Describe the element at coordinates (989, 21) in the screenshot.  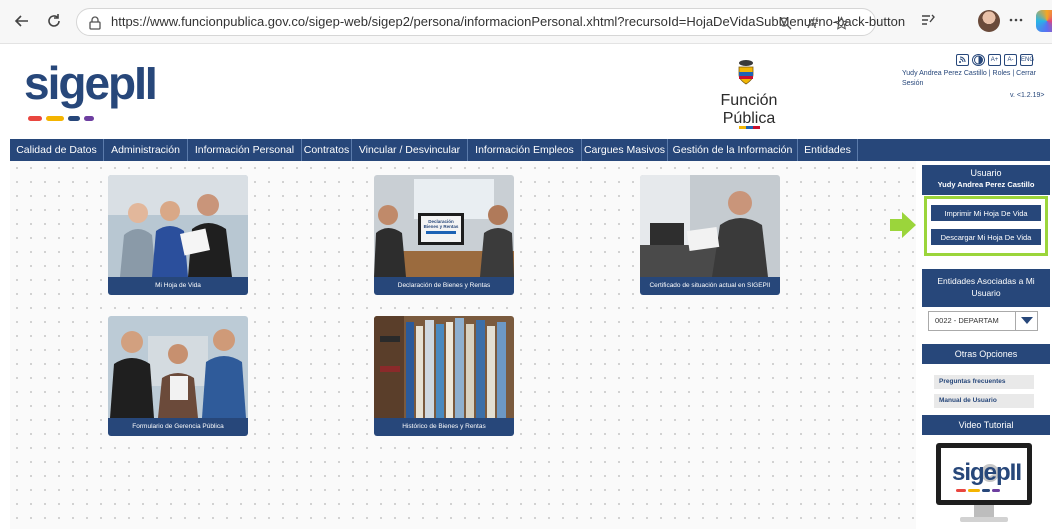
I see `profile-avatar` at that location.